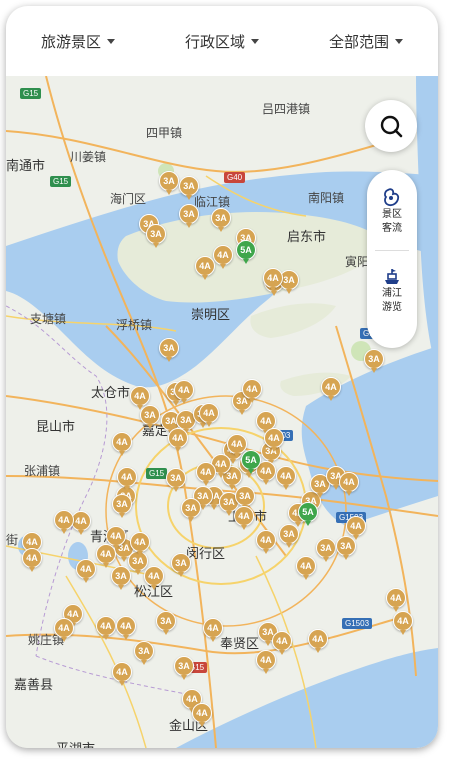  What do you see at coordinates (392, 197) in the screenshot?
I see `crowd-icon` at bounding box center [392, 197].